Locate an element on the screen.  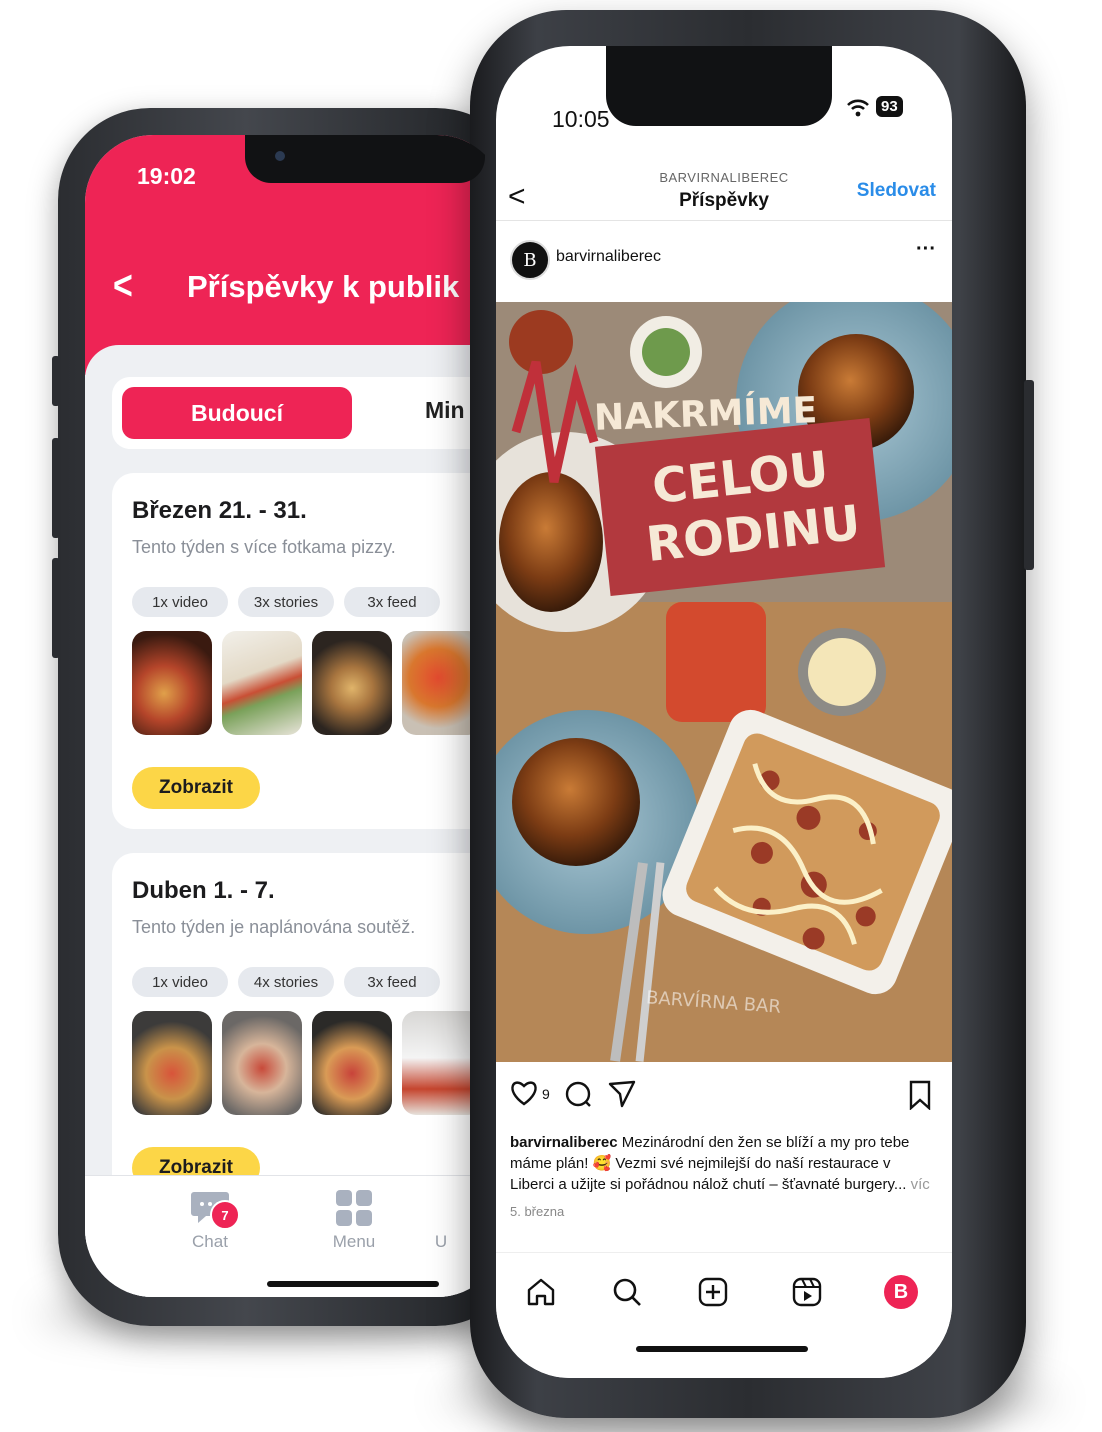
ig-header: < BARVIRNALIBEREC Příspěvky Sledovat is located at coordinates (724, 189).